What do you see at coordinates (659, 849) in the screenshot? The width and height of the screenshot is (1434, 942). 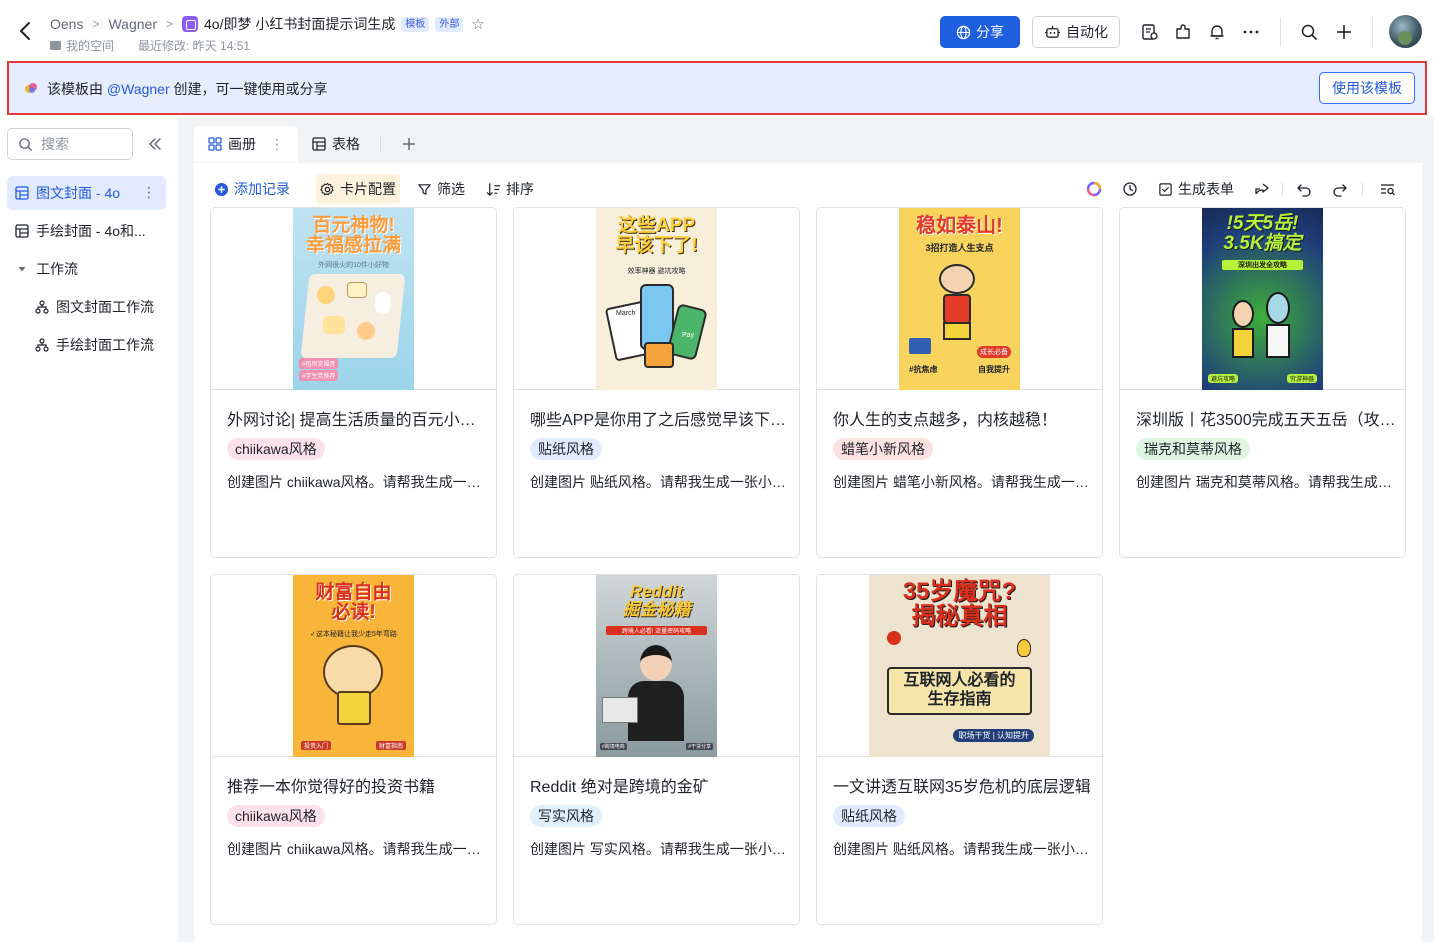 I see `card-description: 创建图片 写实风格。请帮我生成一张小红书封面图` at bounding box center [659, 849].